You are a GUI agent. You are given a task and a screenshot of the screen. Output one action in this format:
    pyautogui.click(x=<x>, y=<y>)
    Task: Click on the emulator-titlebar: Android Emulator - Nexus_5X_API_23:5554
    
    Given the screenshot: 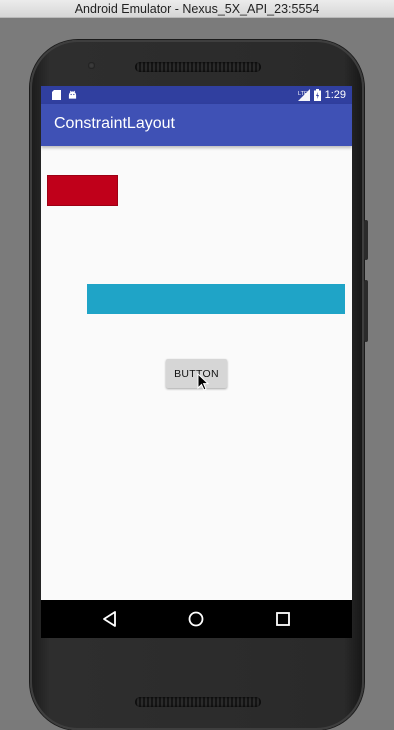 What is the action you would take?
    pyautogui.click(x=197, y=9)
    